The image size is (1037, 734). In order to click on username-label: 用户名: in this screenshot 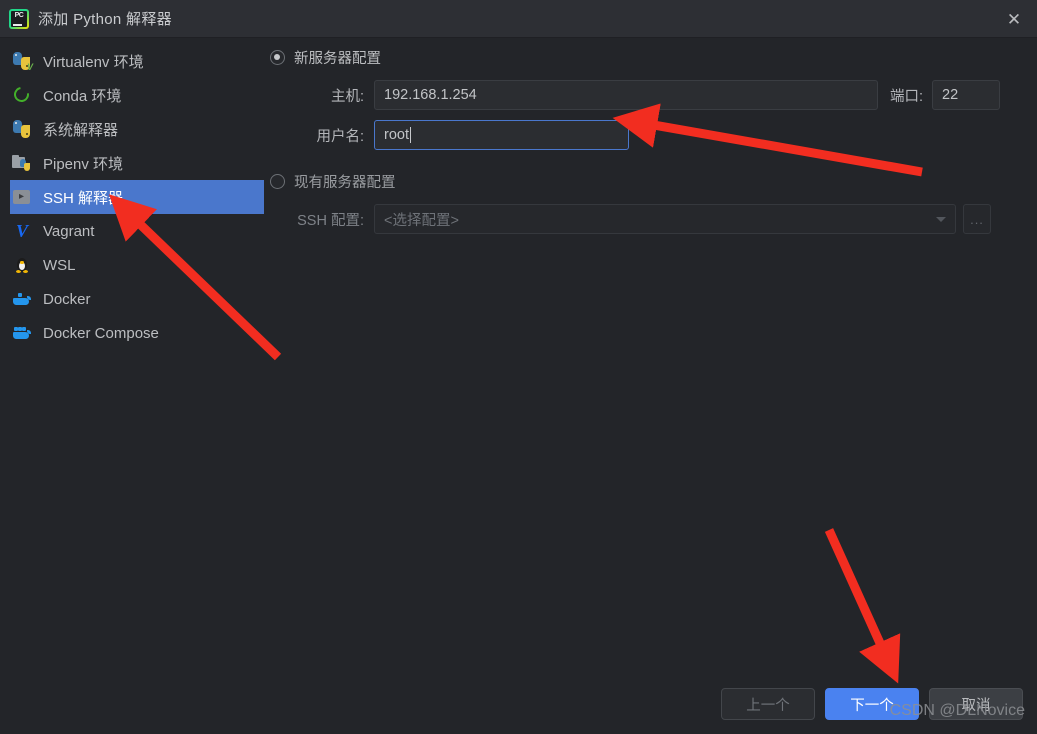, I will do `click(340, 136)`.